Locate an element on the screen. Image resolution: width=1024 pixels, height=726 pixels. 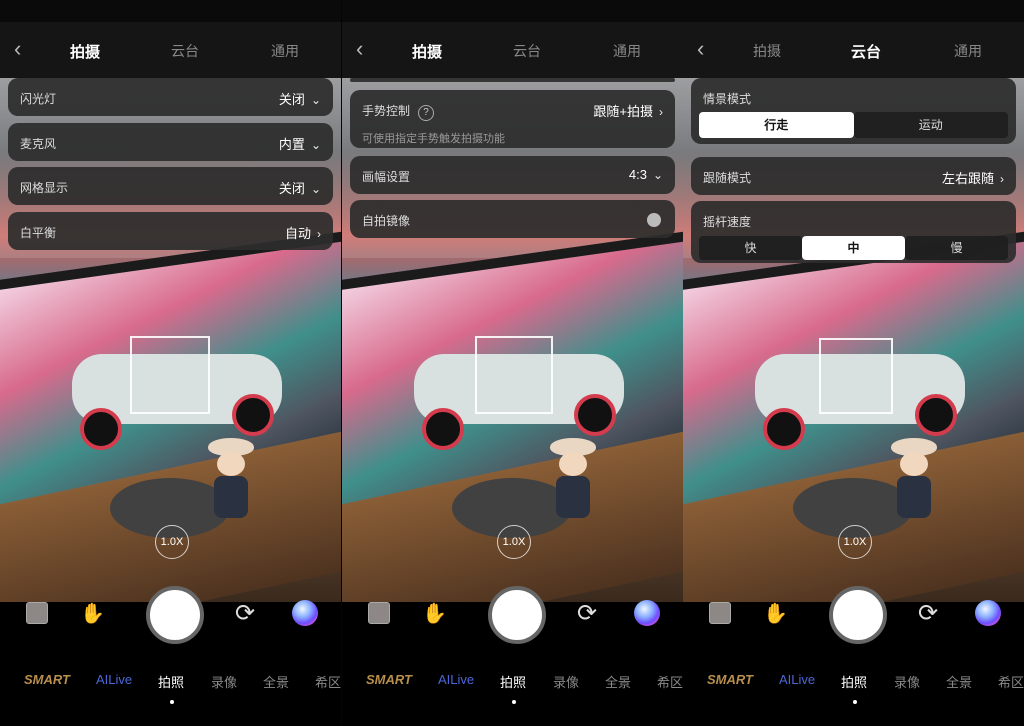
flash-setting-row: 闪光灯 关闭 ⌄ is located at coordinates (170, 97).